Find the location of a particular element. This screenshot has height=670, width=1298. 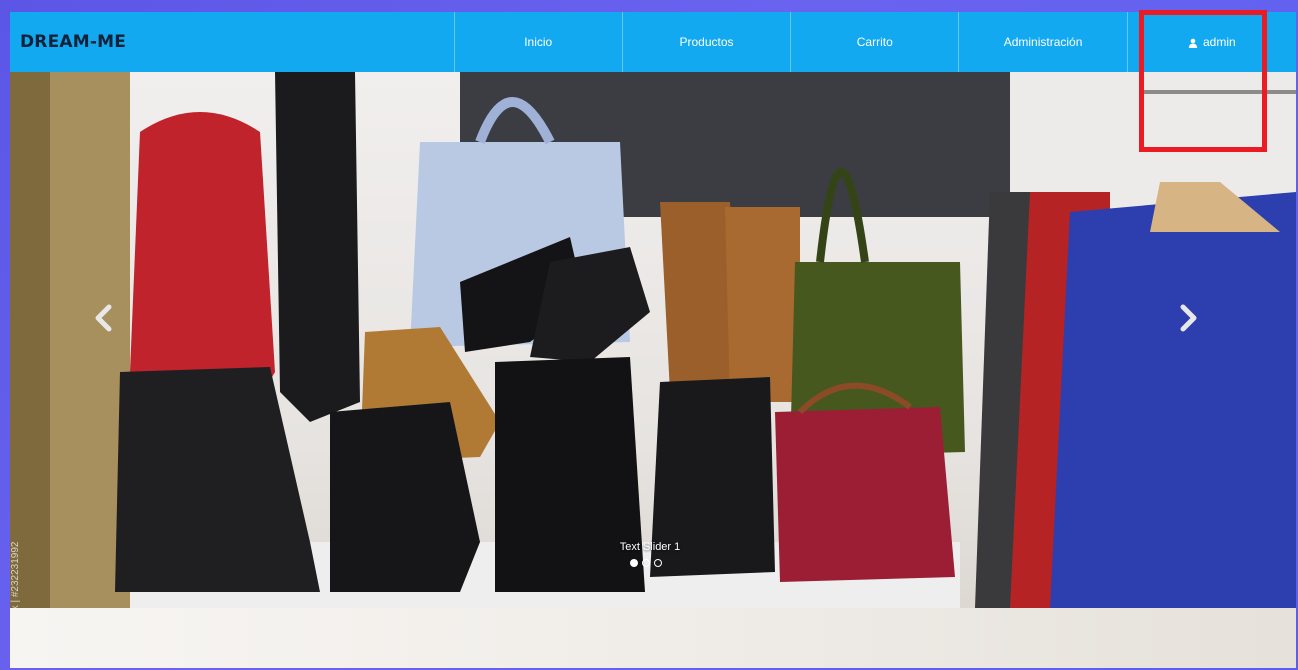

brand-logo: DREAM-ME is located at coordinates (232, 42).